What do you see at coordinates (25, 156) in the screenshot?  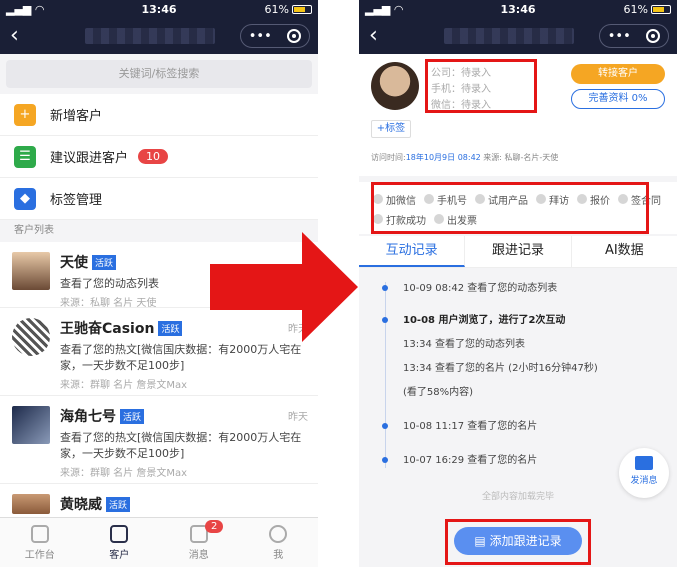 I see `follow-up-icon: ☰` at bounding box center [25, 156].